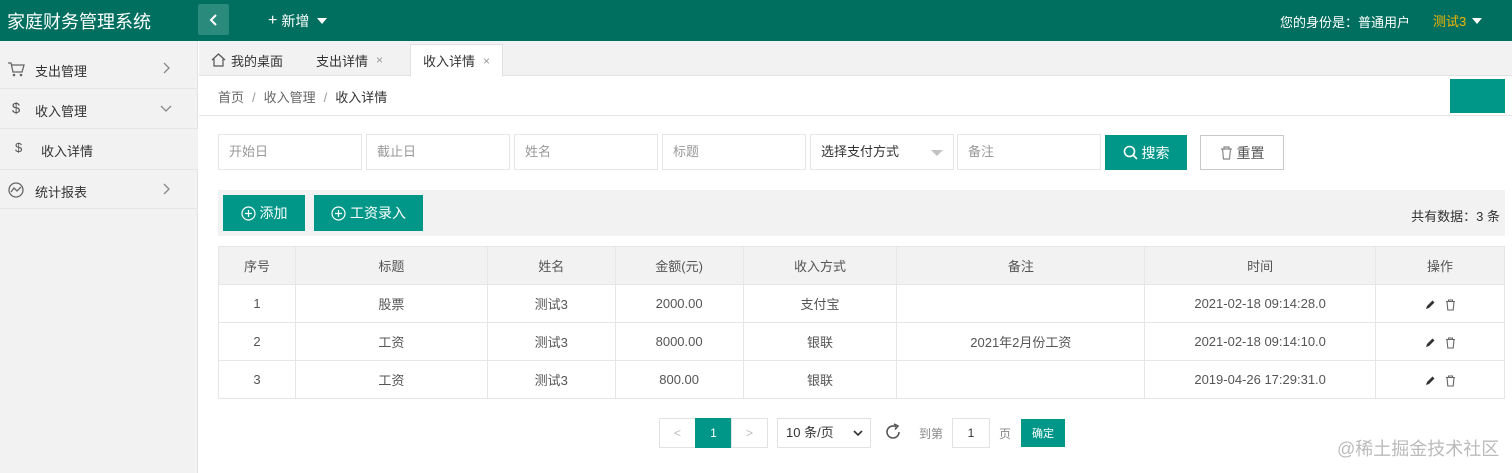  Describe the element at coordinates (679, 303) in the screenshot. I see `cell-amount: 2000.00` at that location.